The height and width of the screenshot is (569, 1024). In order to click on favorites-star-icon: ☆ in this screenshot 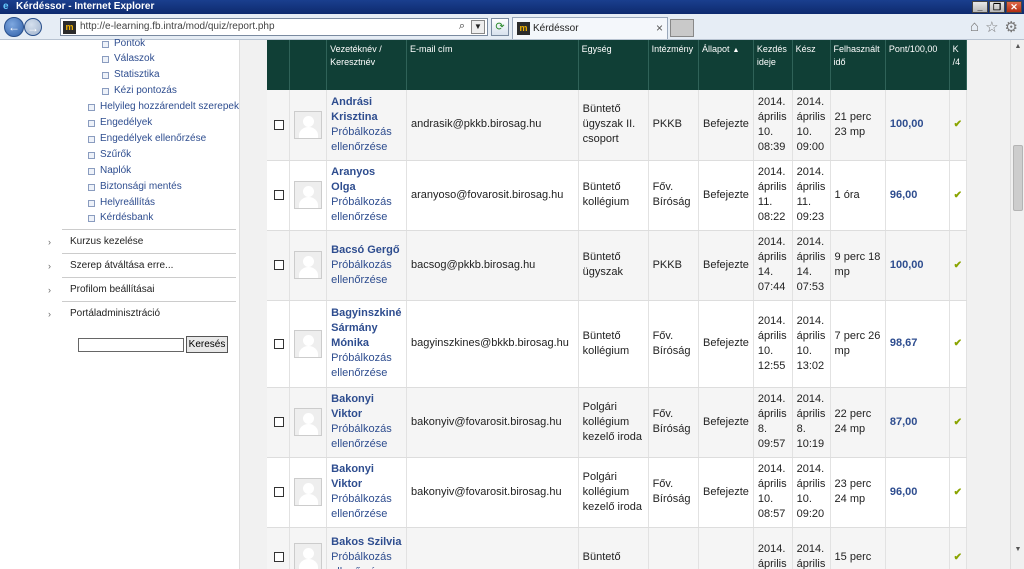, I will do `click(991, 27)`.